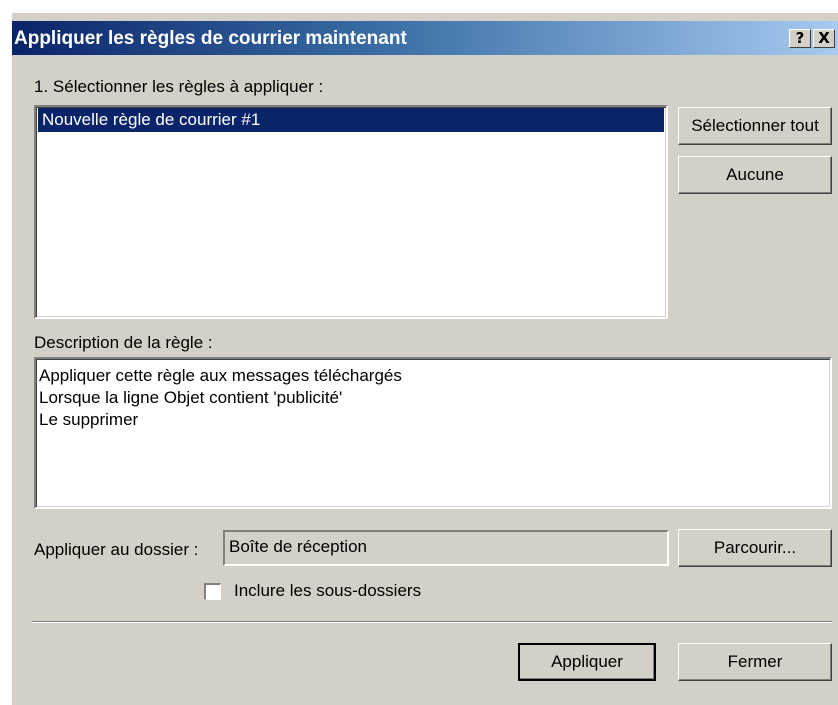 The image size is (838, 705). I want to click on apply-button: Appliquer, so click(587, 662).